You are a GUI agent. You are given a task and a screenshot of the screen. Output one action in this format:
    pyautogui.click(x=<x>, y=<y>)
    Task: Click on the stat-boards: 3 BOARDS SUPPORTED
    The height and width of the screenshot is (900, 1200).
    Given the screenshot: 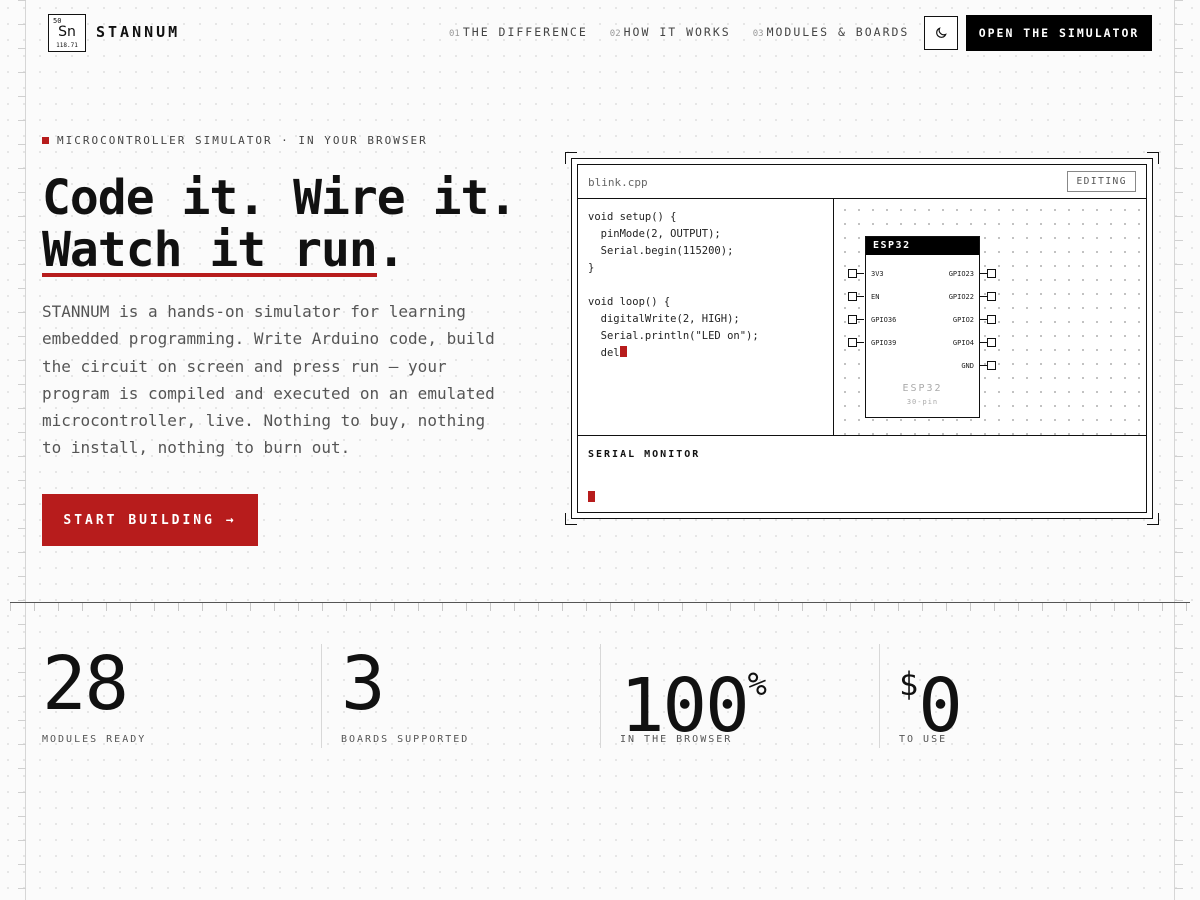 What is the action you would take?
    pyautogui.click(x=460, y=696)
    